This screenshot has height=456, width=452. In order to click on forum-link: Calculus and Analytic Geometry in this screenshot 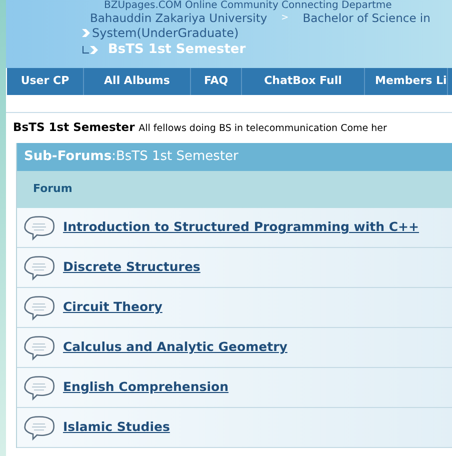, I will do `click(175, 347)`.